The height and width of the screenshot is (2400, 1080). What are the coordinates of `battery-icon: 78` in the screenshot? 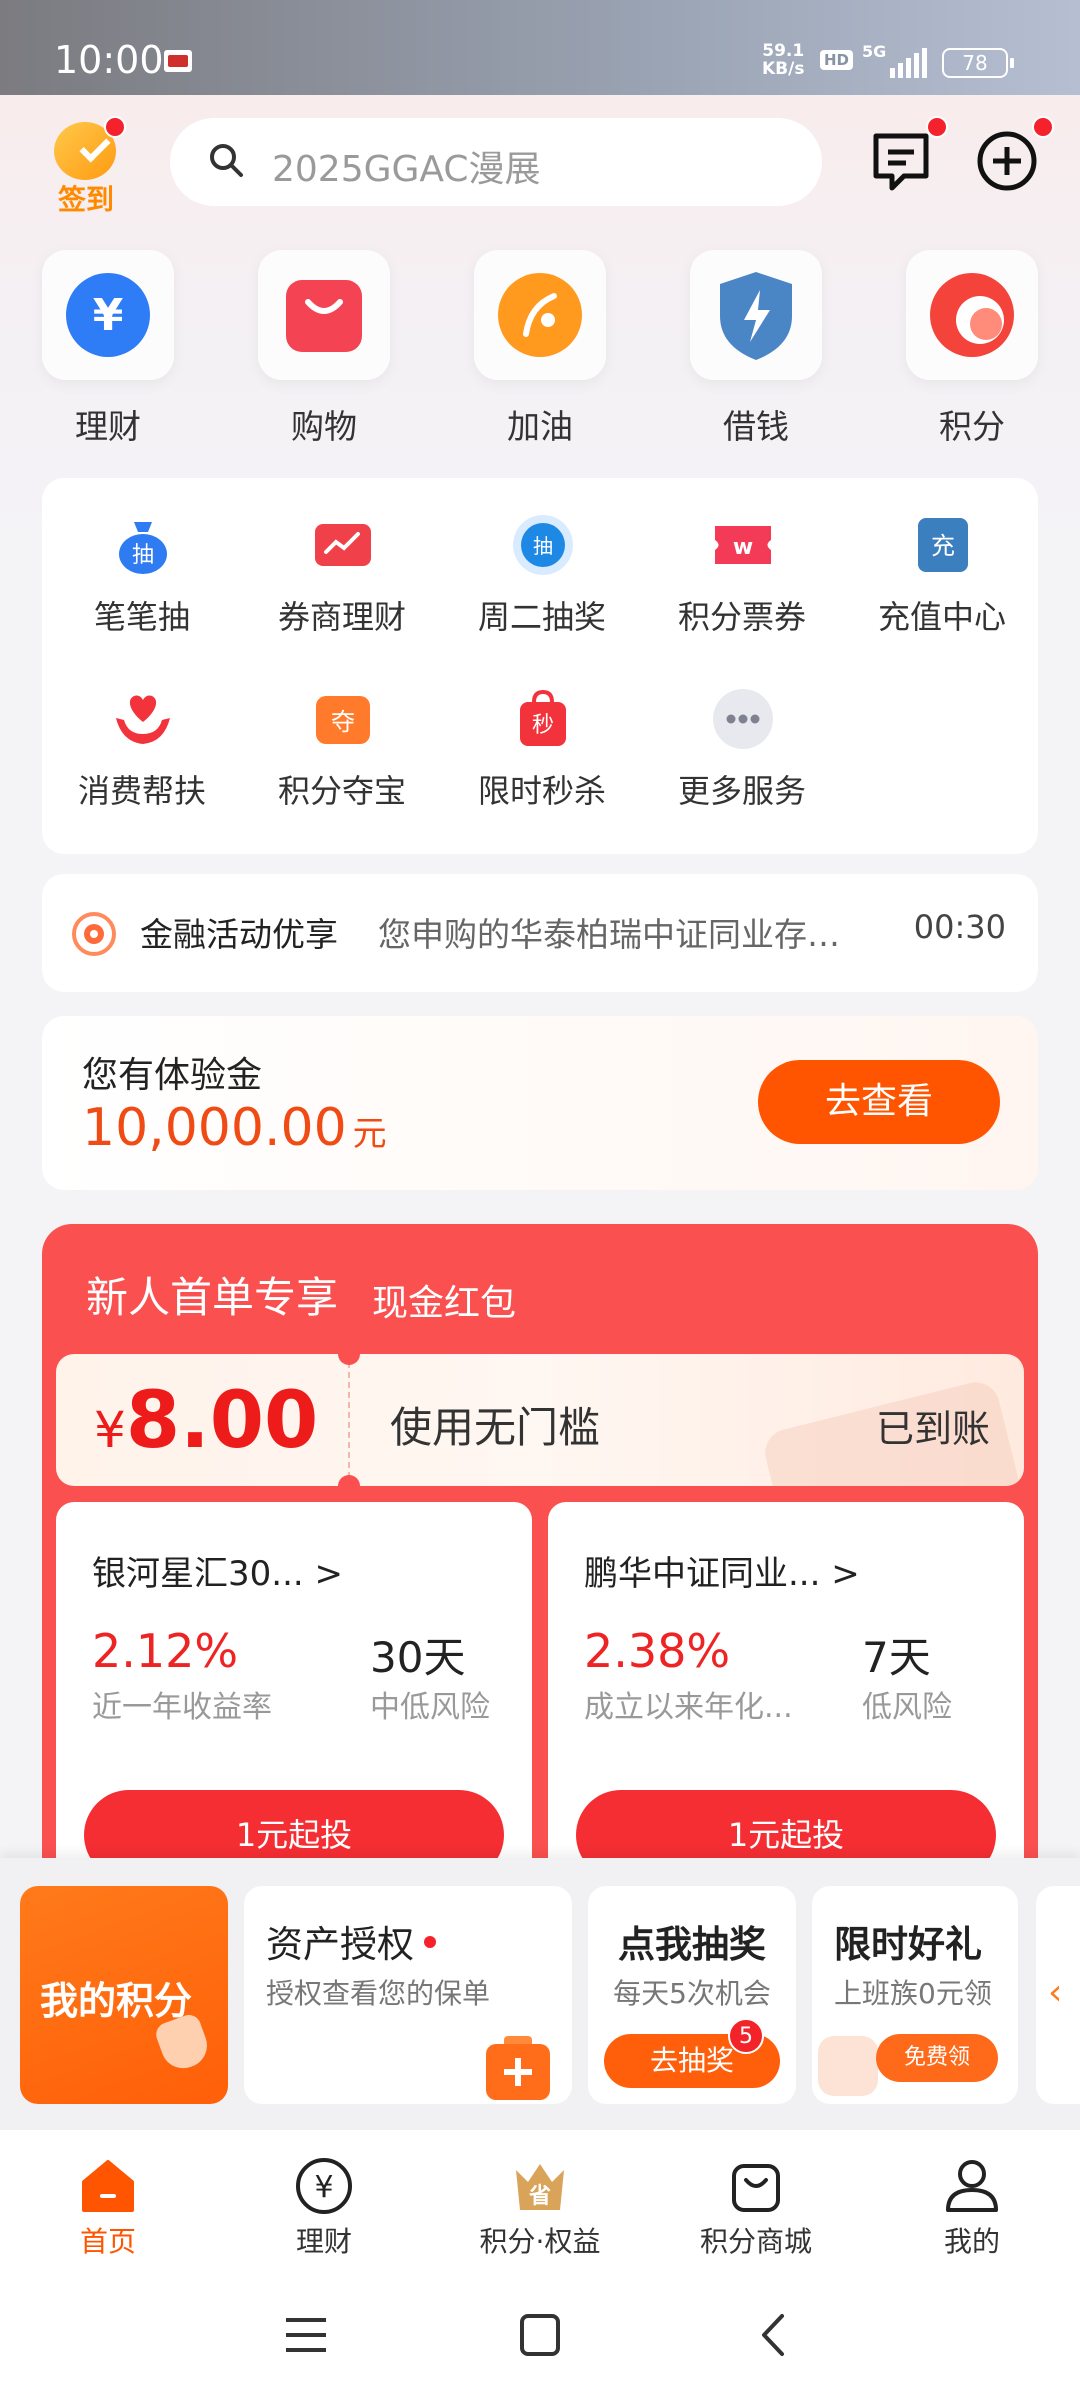 It's located at (978, 63).